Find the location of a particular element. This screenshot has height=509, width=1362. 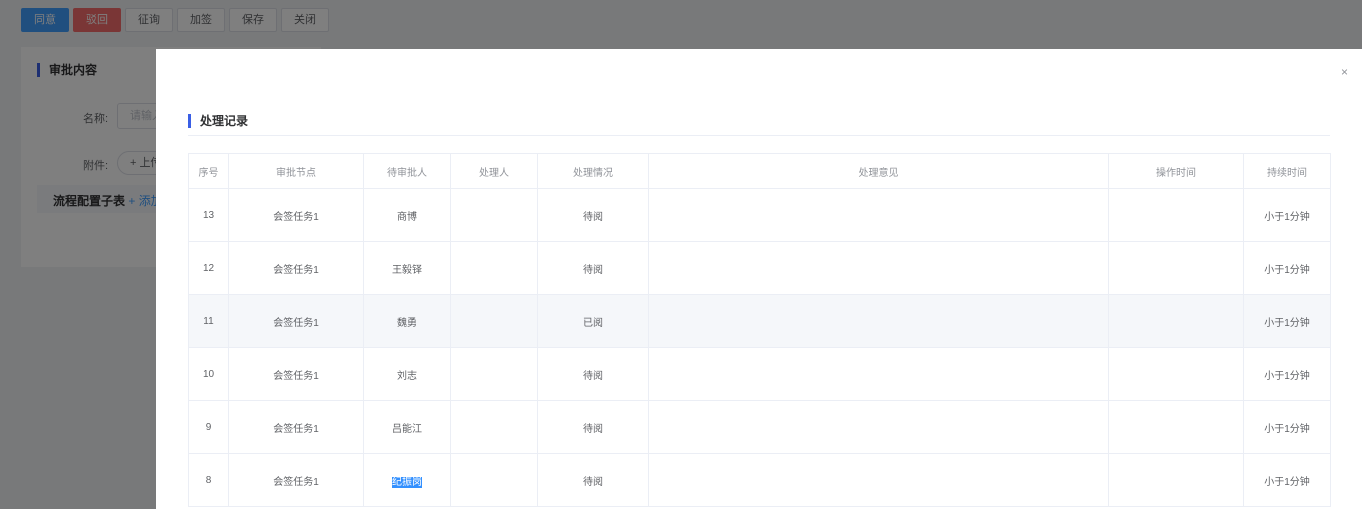

cell-text: 纪振岗 is located at coordinates (407, 482).